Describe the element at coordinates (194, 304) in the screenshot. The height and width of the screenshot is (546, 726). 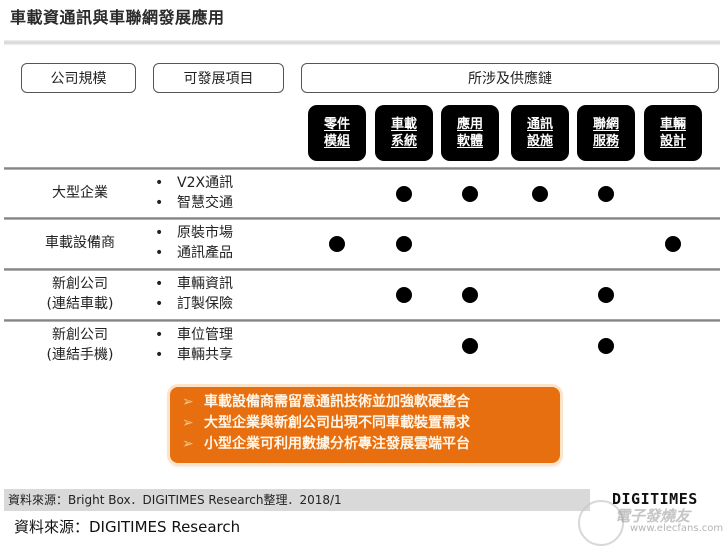
I see `dev-item: 訂製保險` at that location.